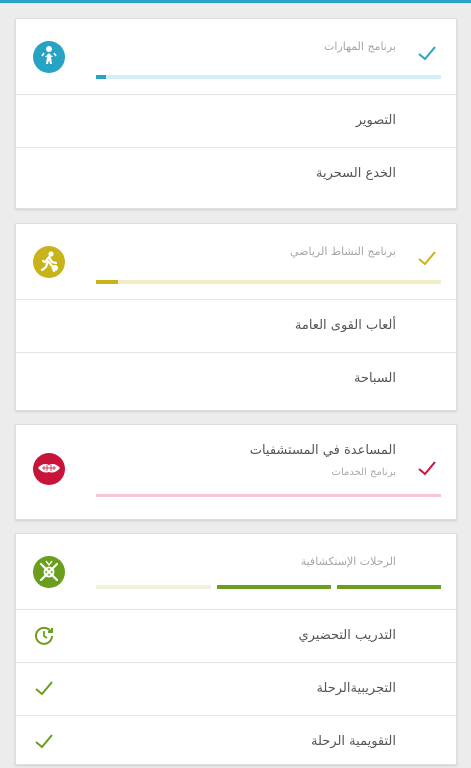 This screenshot has width=471, height=768. I want to click on item-label: السباحة, so click(374, 378).